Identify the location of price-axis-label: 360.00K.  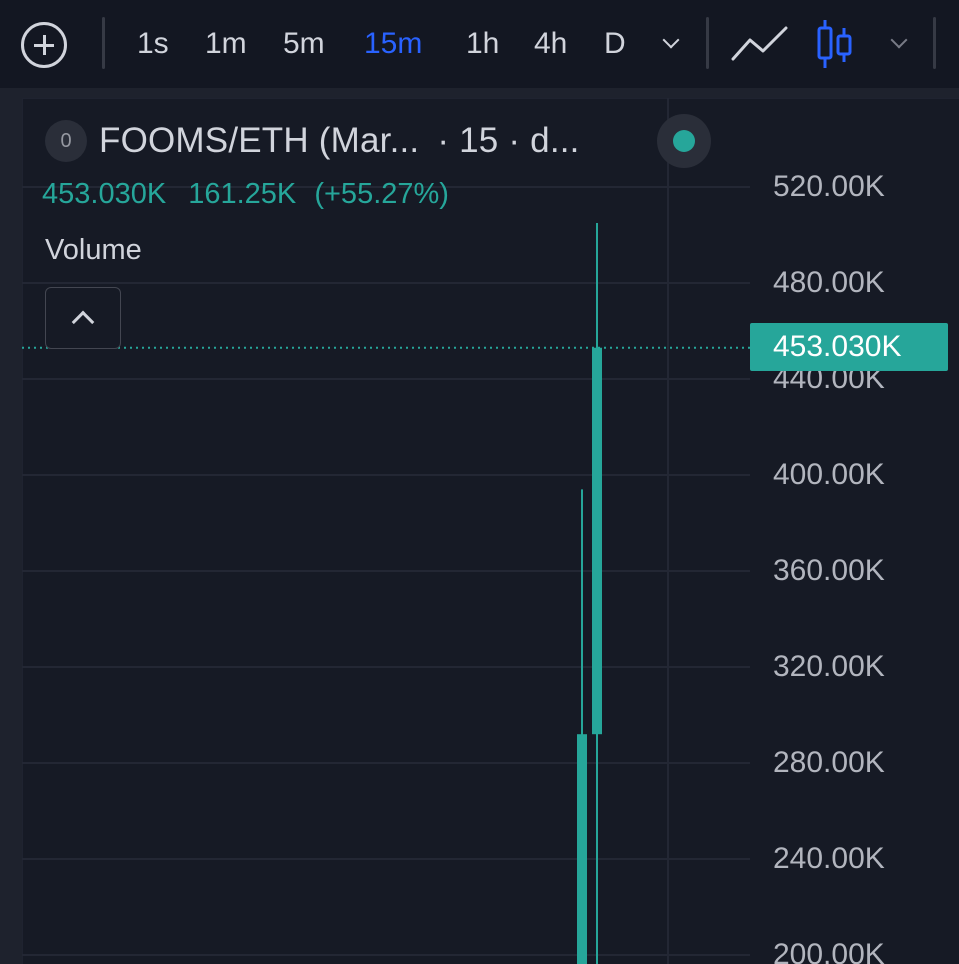
(829, 570).